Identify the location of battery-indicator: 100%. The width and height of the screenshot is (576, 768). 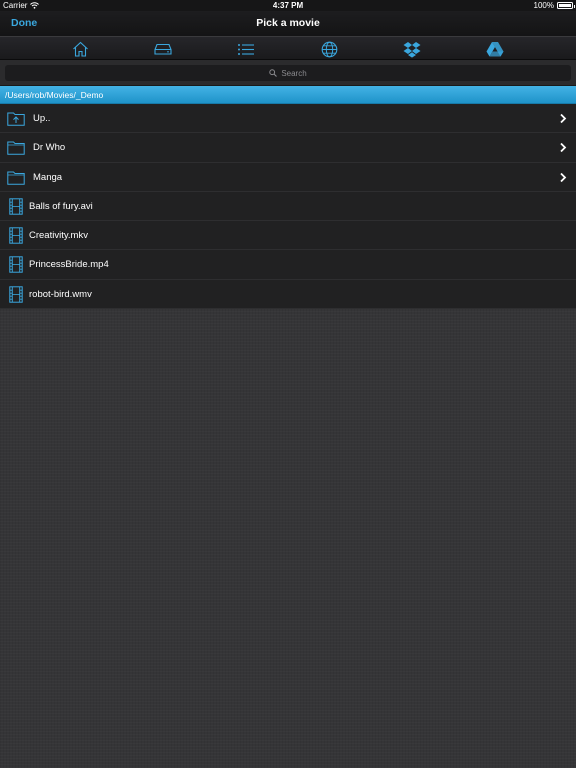
(554, 5).